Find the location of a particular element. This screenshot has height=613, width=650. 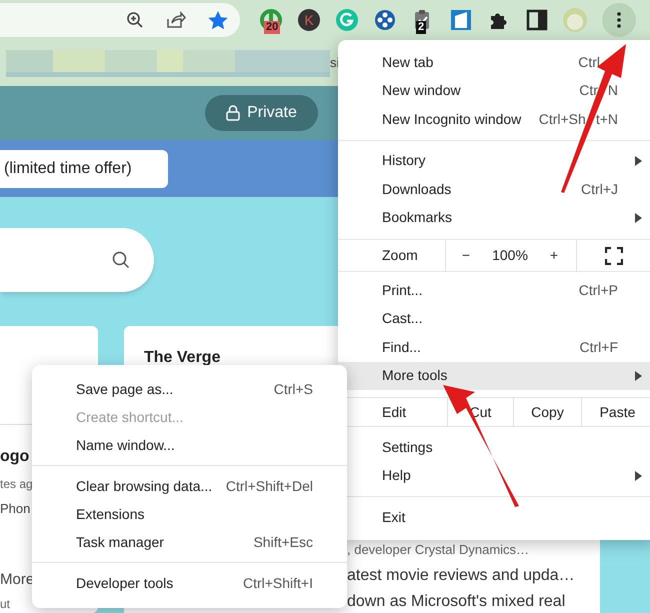

menu-item: Extensions is located at coordinates (189, 514).